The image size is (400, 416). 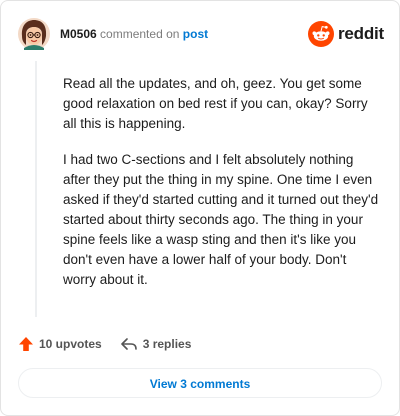 I want to click on avatar, so click(x=34, y=34).